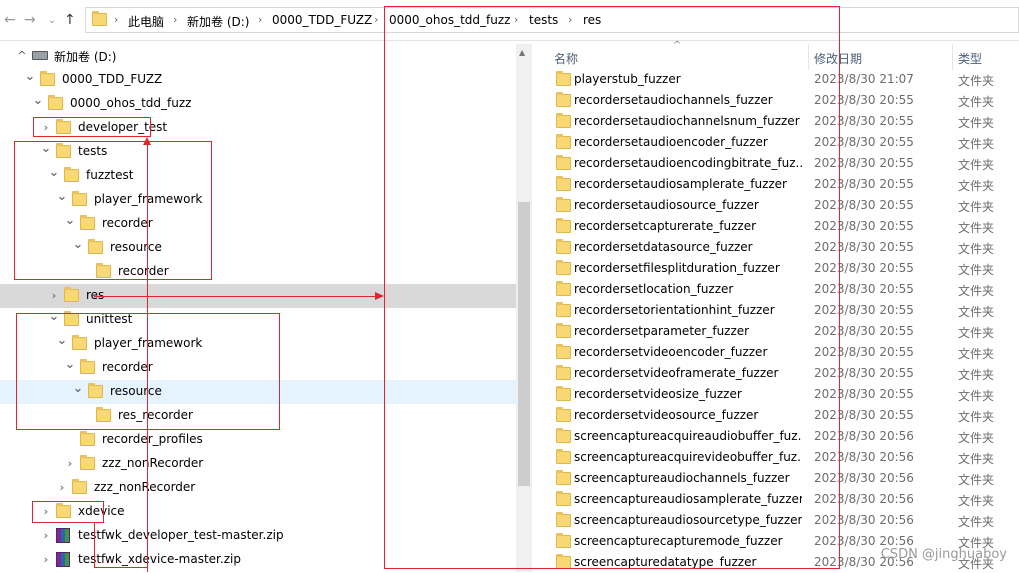 The image size is (1019, 573). What do you see at coordinates (113, 210) in the screenshot?
I see `annotation-box-fuzztest` at bounding box center [113, 210].